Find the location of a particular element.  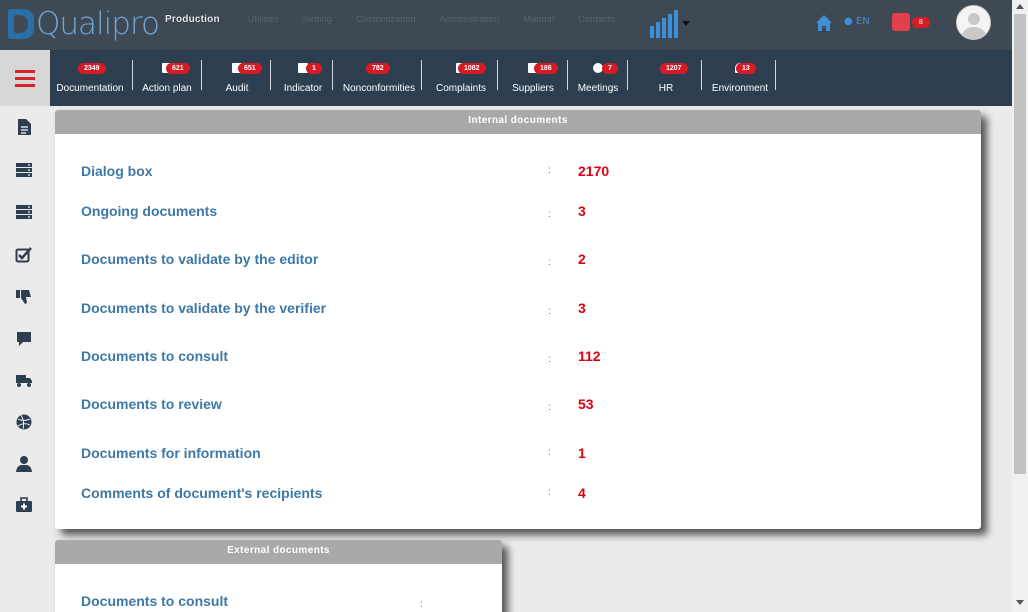

sidebar is located at coordinates (25, 359).